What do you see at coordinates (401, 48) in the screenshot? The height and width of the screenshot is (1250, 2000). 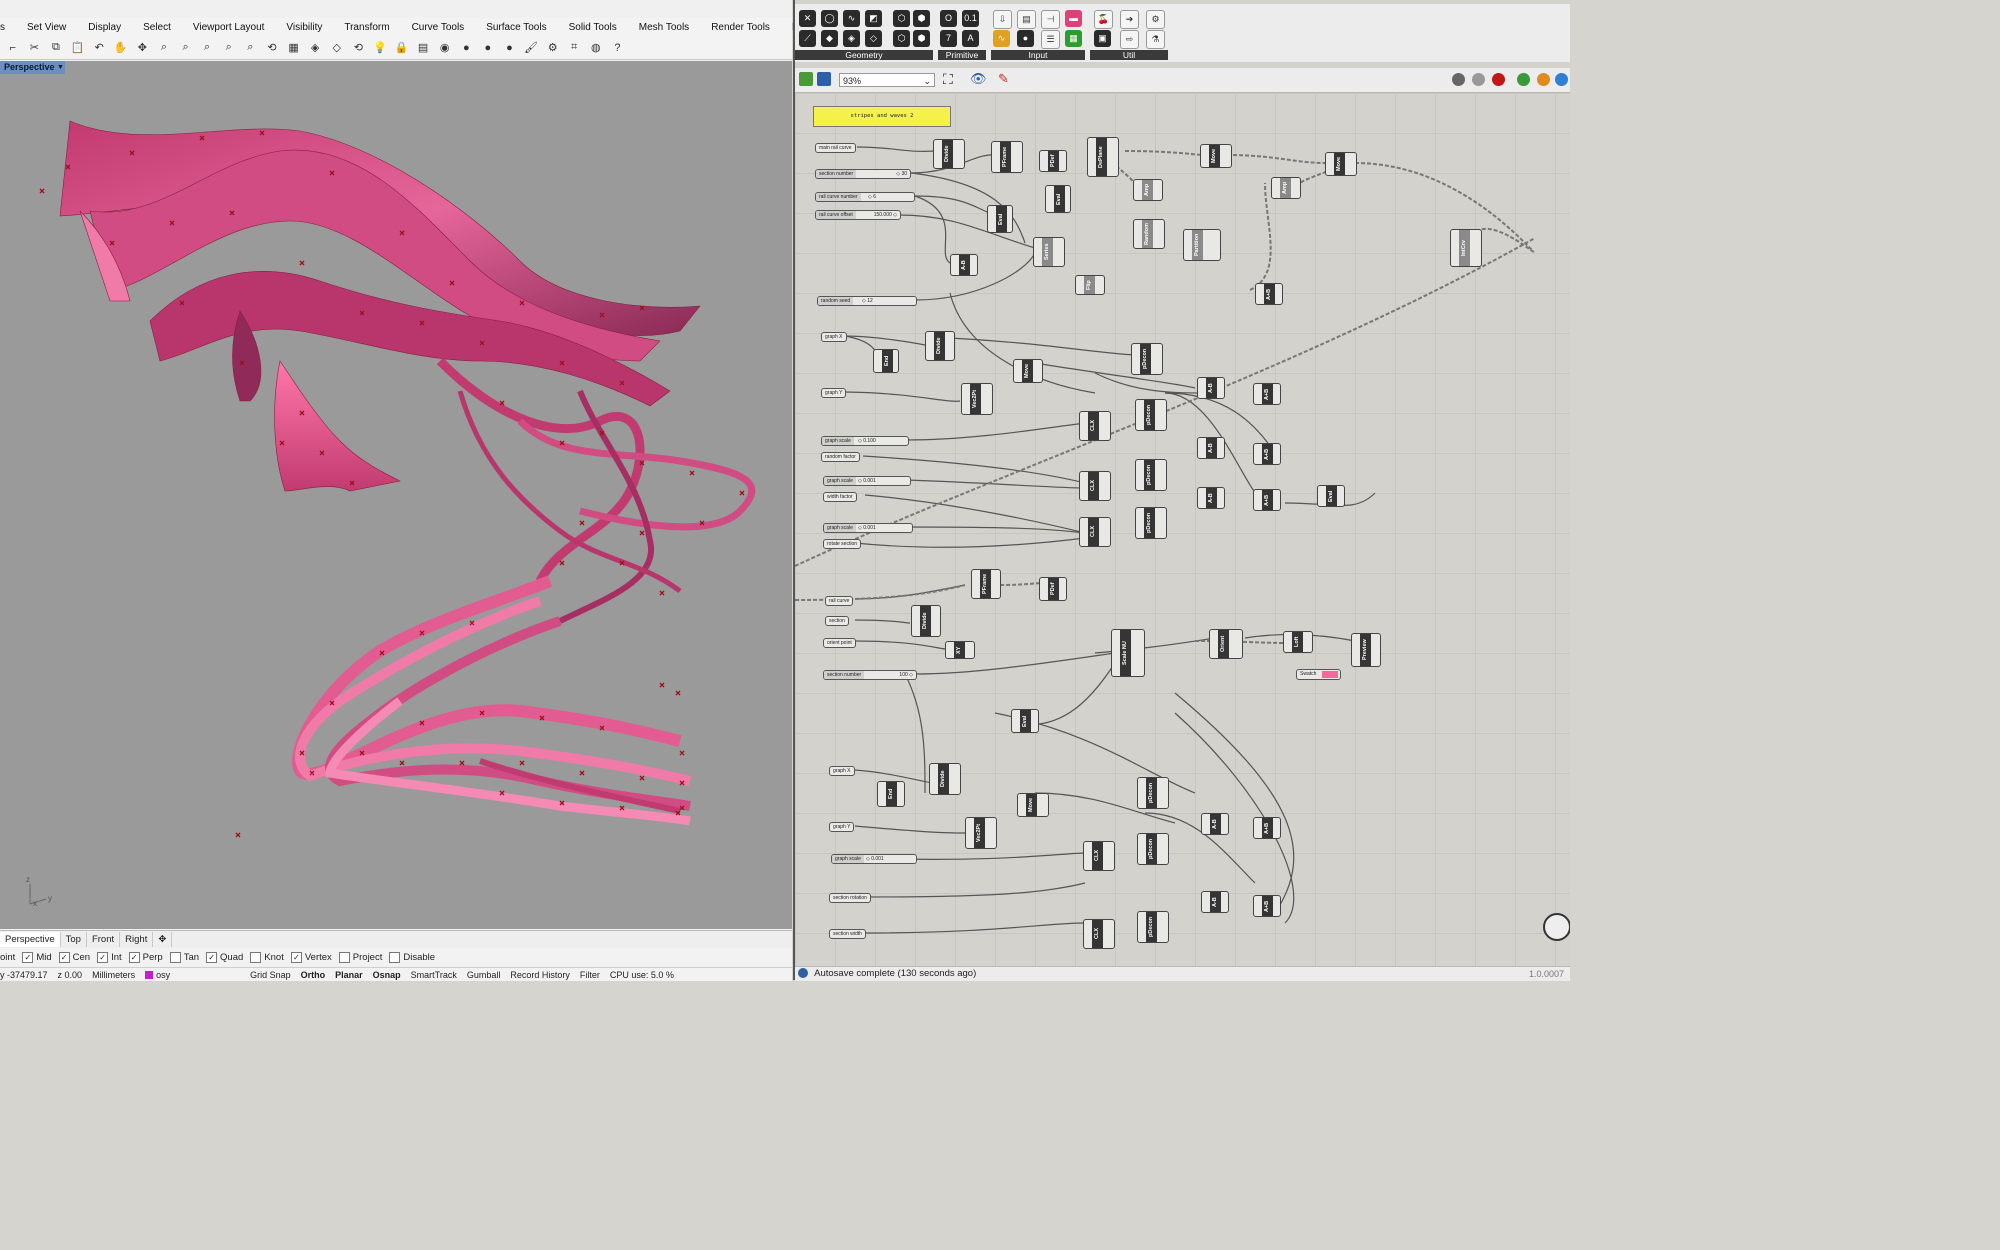 I see `lock-icon: 🔒` at bounding box center [401, 48].